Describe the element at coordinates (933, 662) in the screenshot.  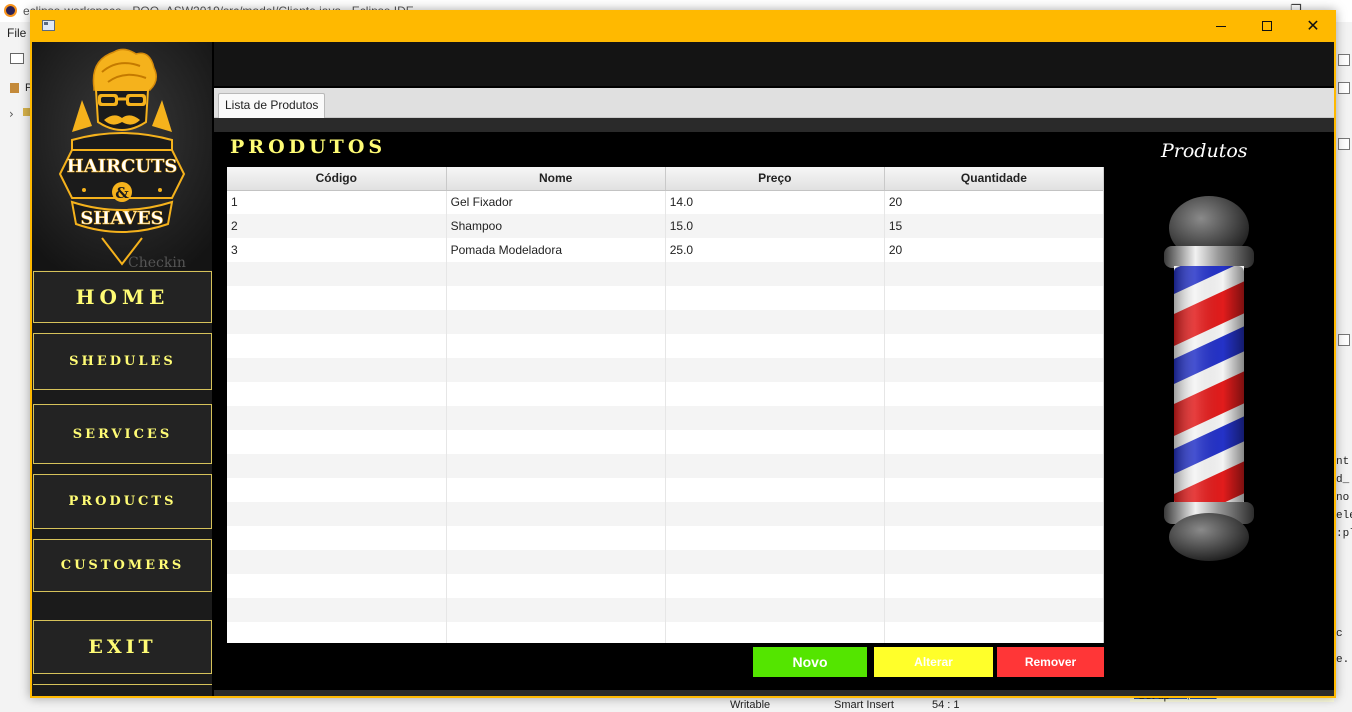
I see `alterar-button: Alterar` at that location.